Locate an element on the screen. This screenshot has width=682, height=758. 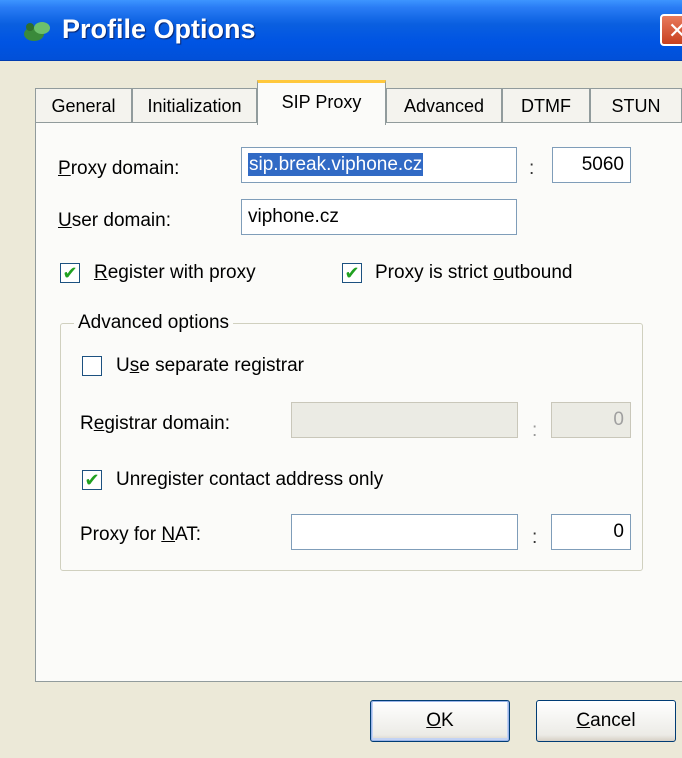
separate-registrar-label: Use separate registrar is located at coordinates (210, 366).